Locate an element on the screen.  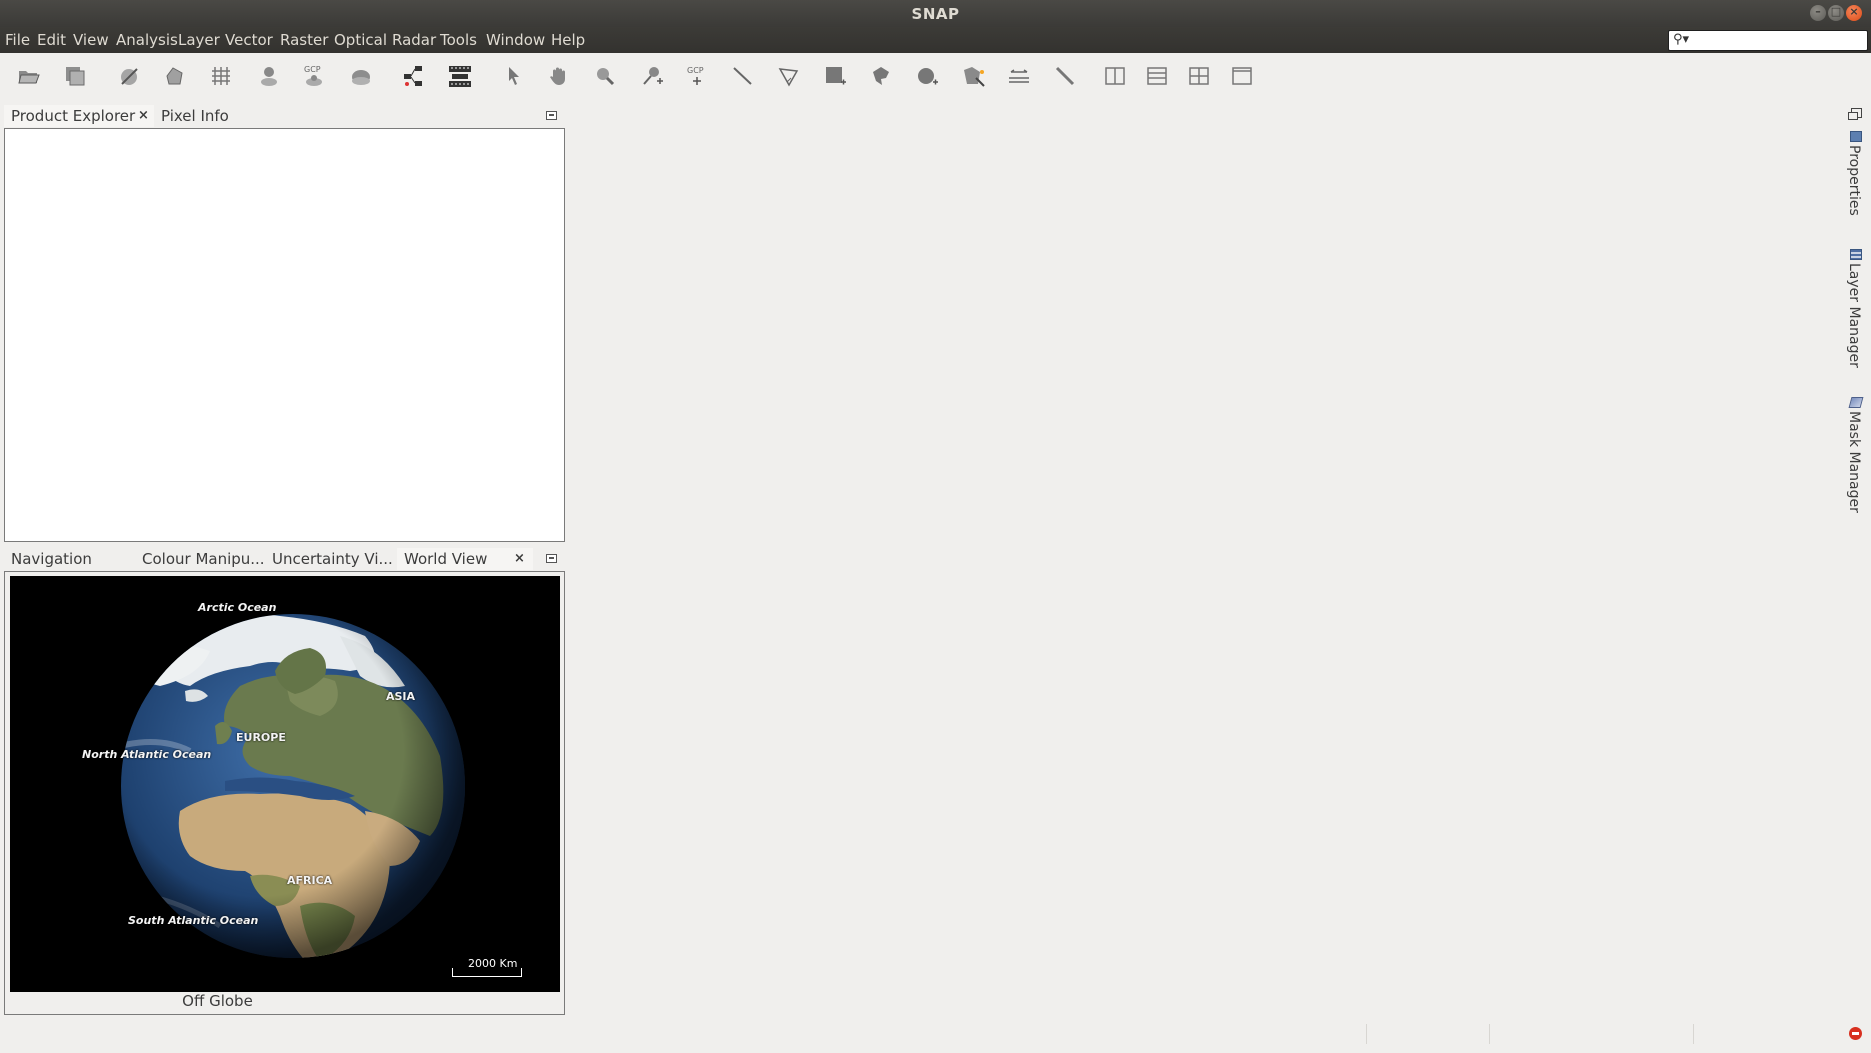
tab-label: Pixel Info is located at coordinates (195, 116).